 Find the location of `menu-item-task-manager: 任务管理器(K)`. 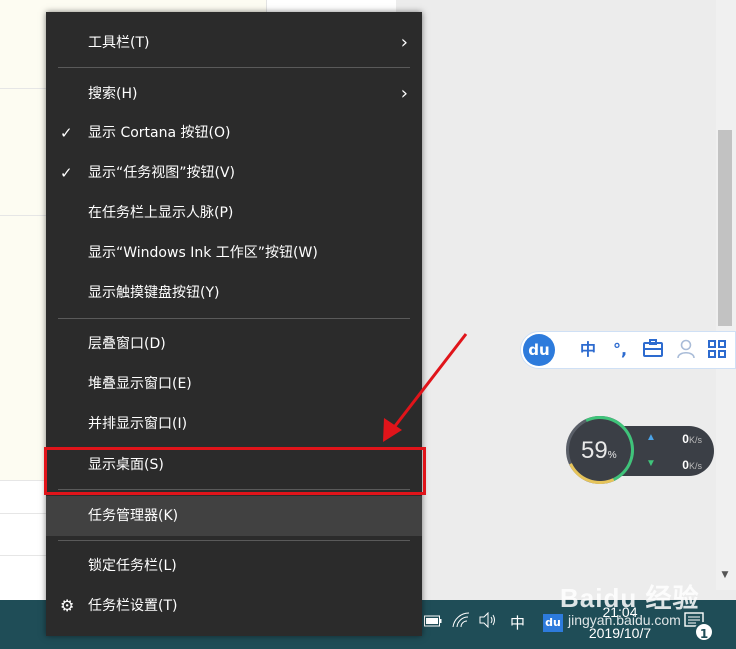

menu-item-task-manager: 任务管理器(K) is located at coordinates (234, 516).